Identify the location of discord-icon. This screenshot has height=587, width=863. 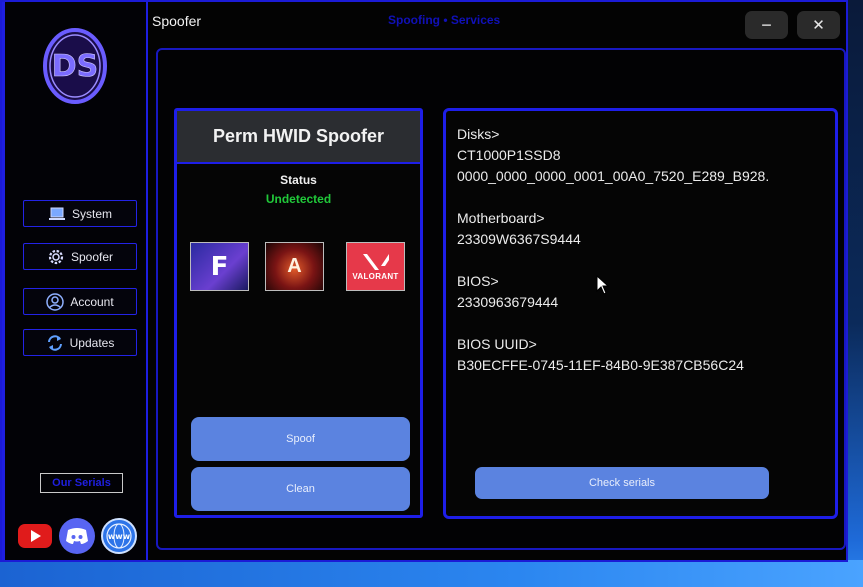
(77, 536).